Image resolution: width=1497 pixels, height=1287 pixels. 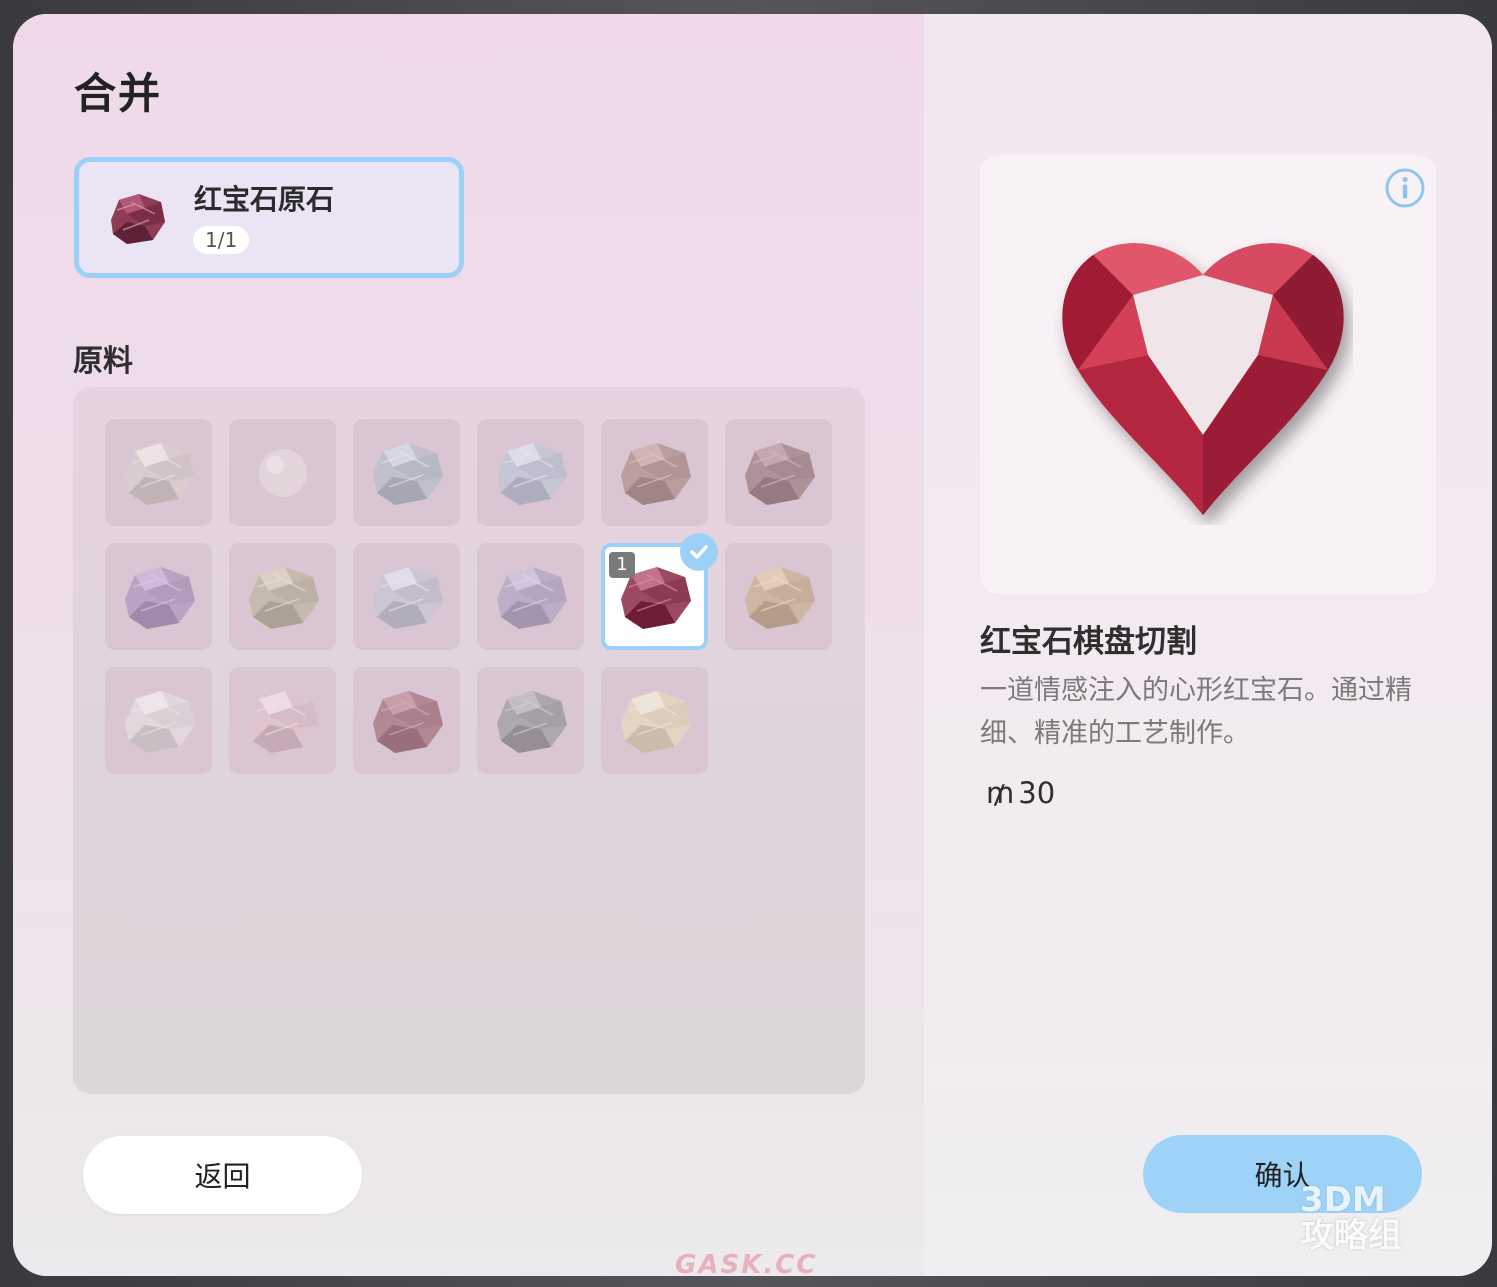 I want to click on pearl-icon, so click(x=282, y=472).